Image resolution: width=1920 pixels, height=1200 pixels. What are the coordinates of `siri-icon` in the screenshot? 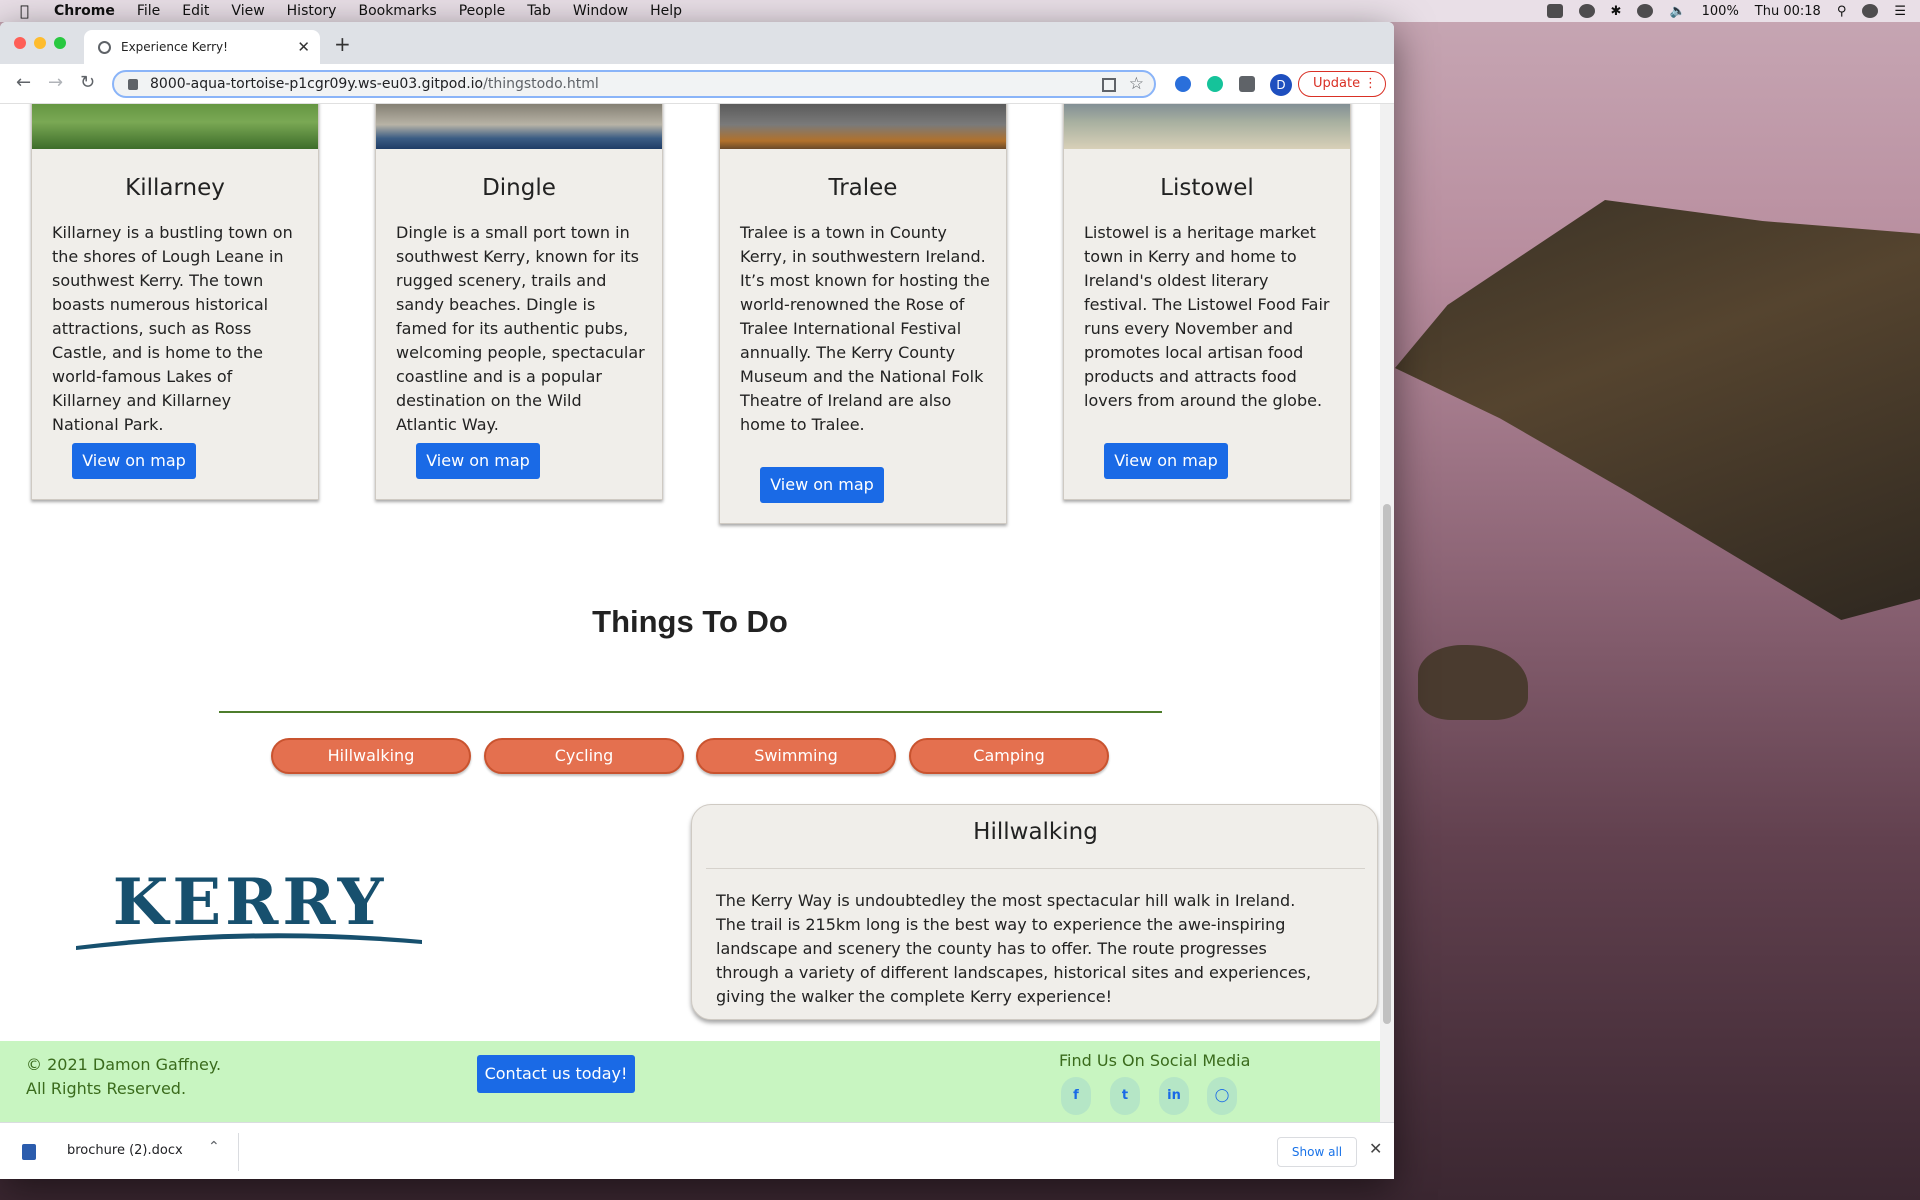 It's located at (1870, 11).